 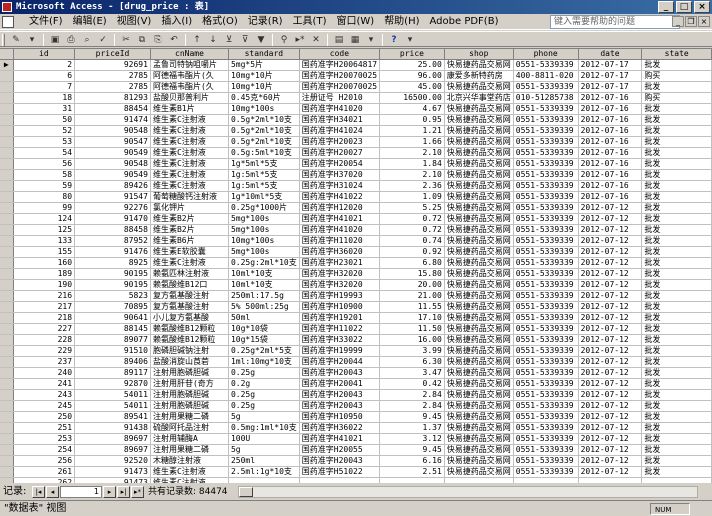 What do you see at coordinates (371, 40) in the screenshot?
I see `dropdown-arrow-icon: ▾` at bounding box center [371, 40].